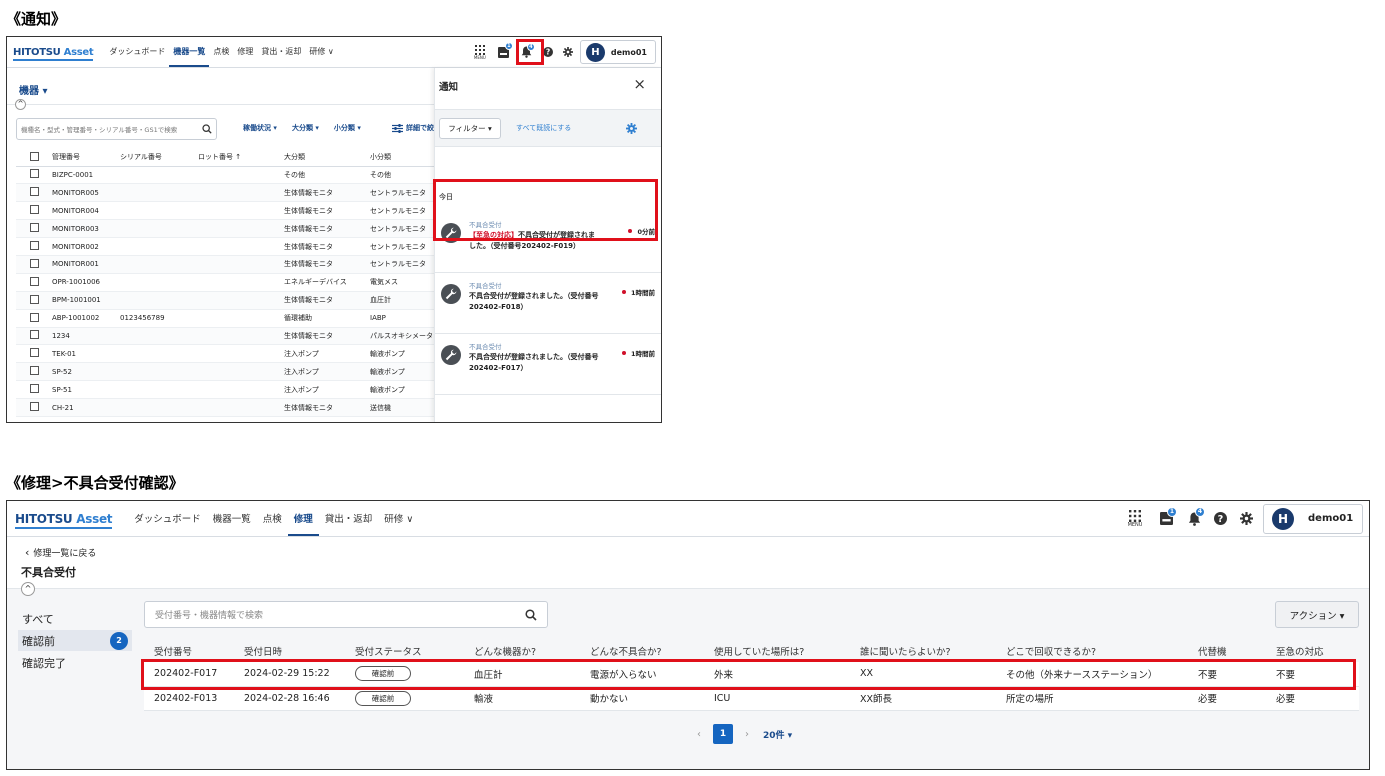 The image size is (1385, 776). What do you see at coordinates (75, 210) in the screenshot?
I see `table-cell: MONITOR004` at bounding box center [75, 210].